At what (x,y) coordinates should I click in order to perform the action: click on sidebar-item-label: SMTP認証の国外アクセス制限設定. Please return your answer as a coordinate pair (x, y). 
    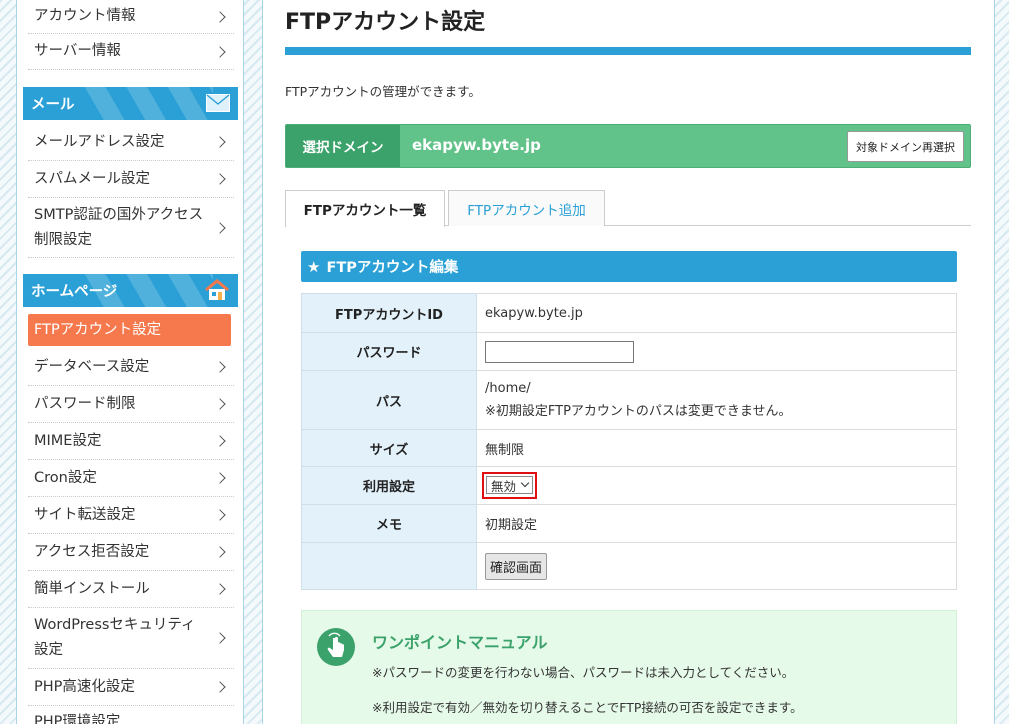
    Looking at the image, I should click on (119, 227).